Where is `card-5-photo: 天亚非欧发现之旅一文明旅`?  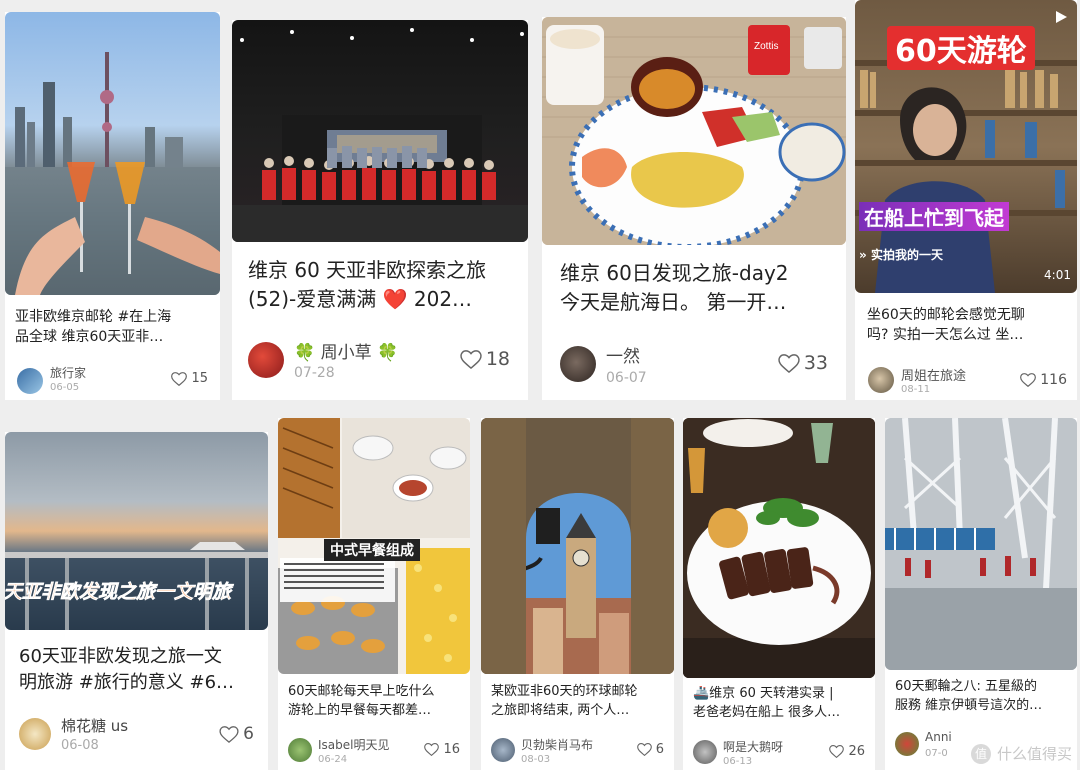 card-5-photo: 天亚非欧发现之旅一文明旅 is located at coordinates (136, 531).